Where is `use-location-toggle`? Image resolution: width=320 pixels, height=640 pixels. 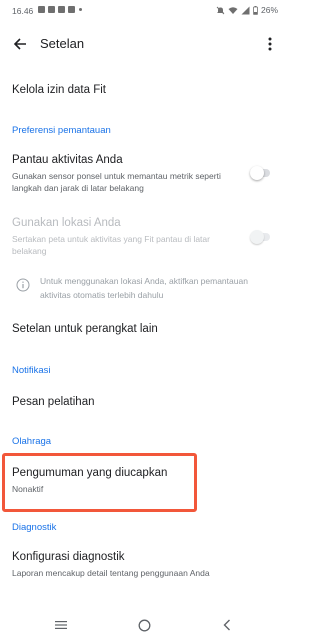
use-location-toggle is located at coordinates (260, 237).